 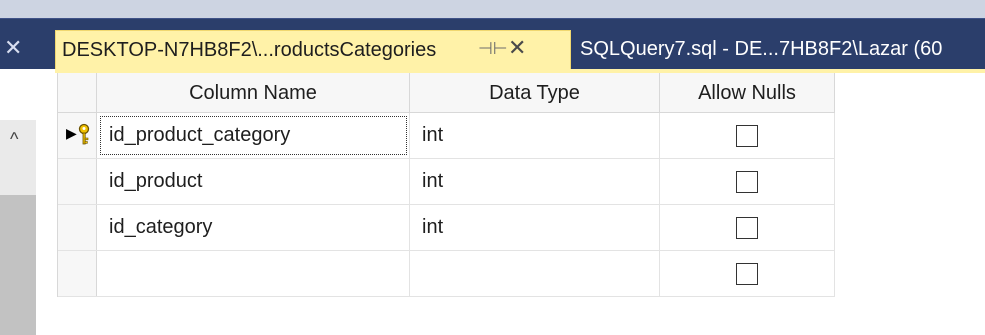 I want to click on table-row, so click(x=446, y=274).